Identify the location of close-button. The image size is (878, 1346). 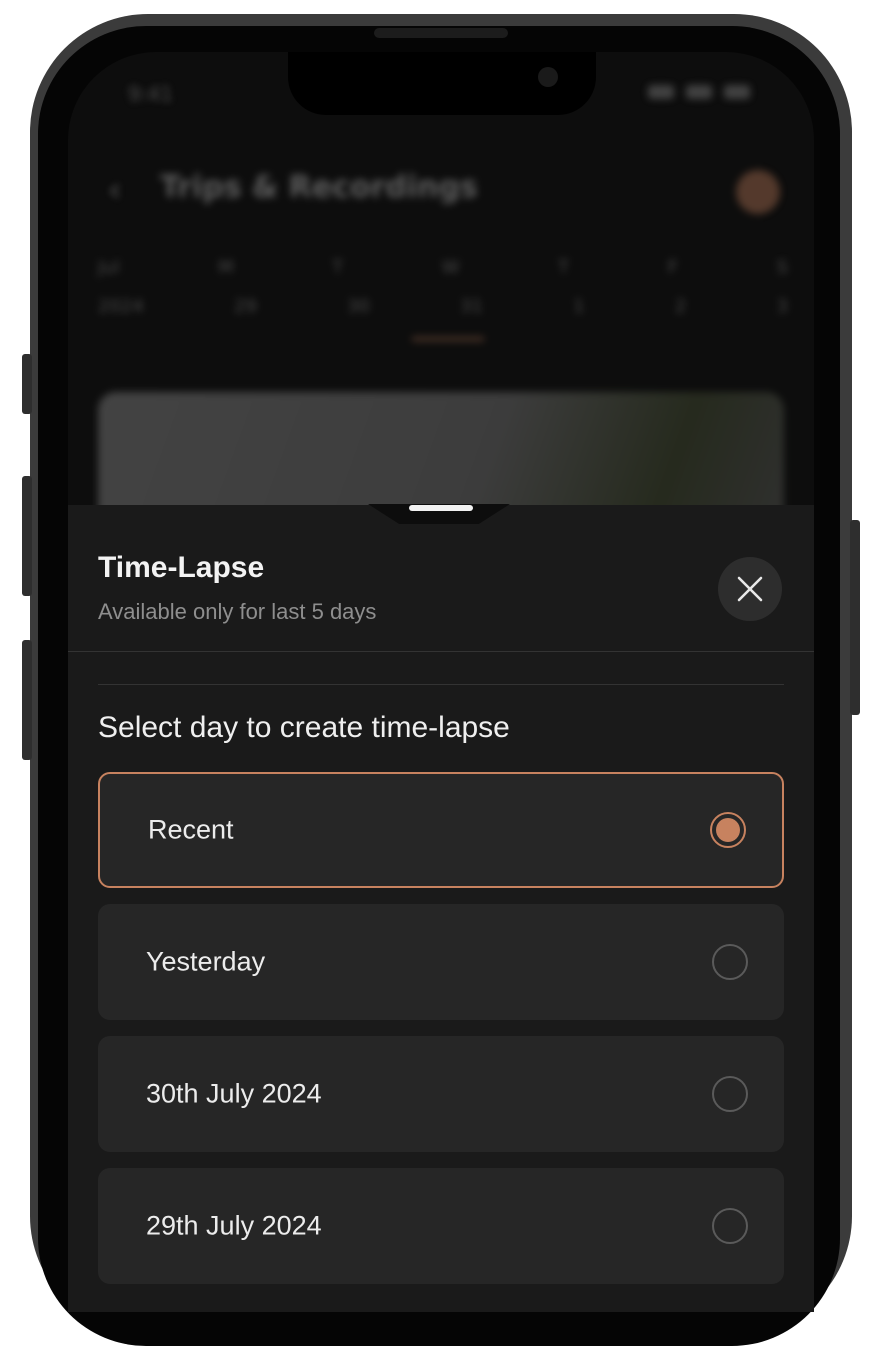
(750, 589).